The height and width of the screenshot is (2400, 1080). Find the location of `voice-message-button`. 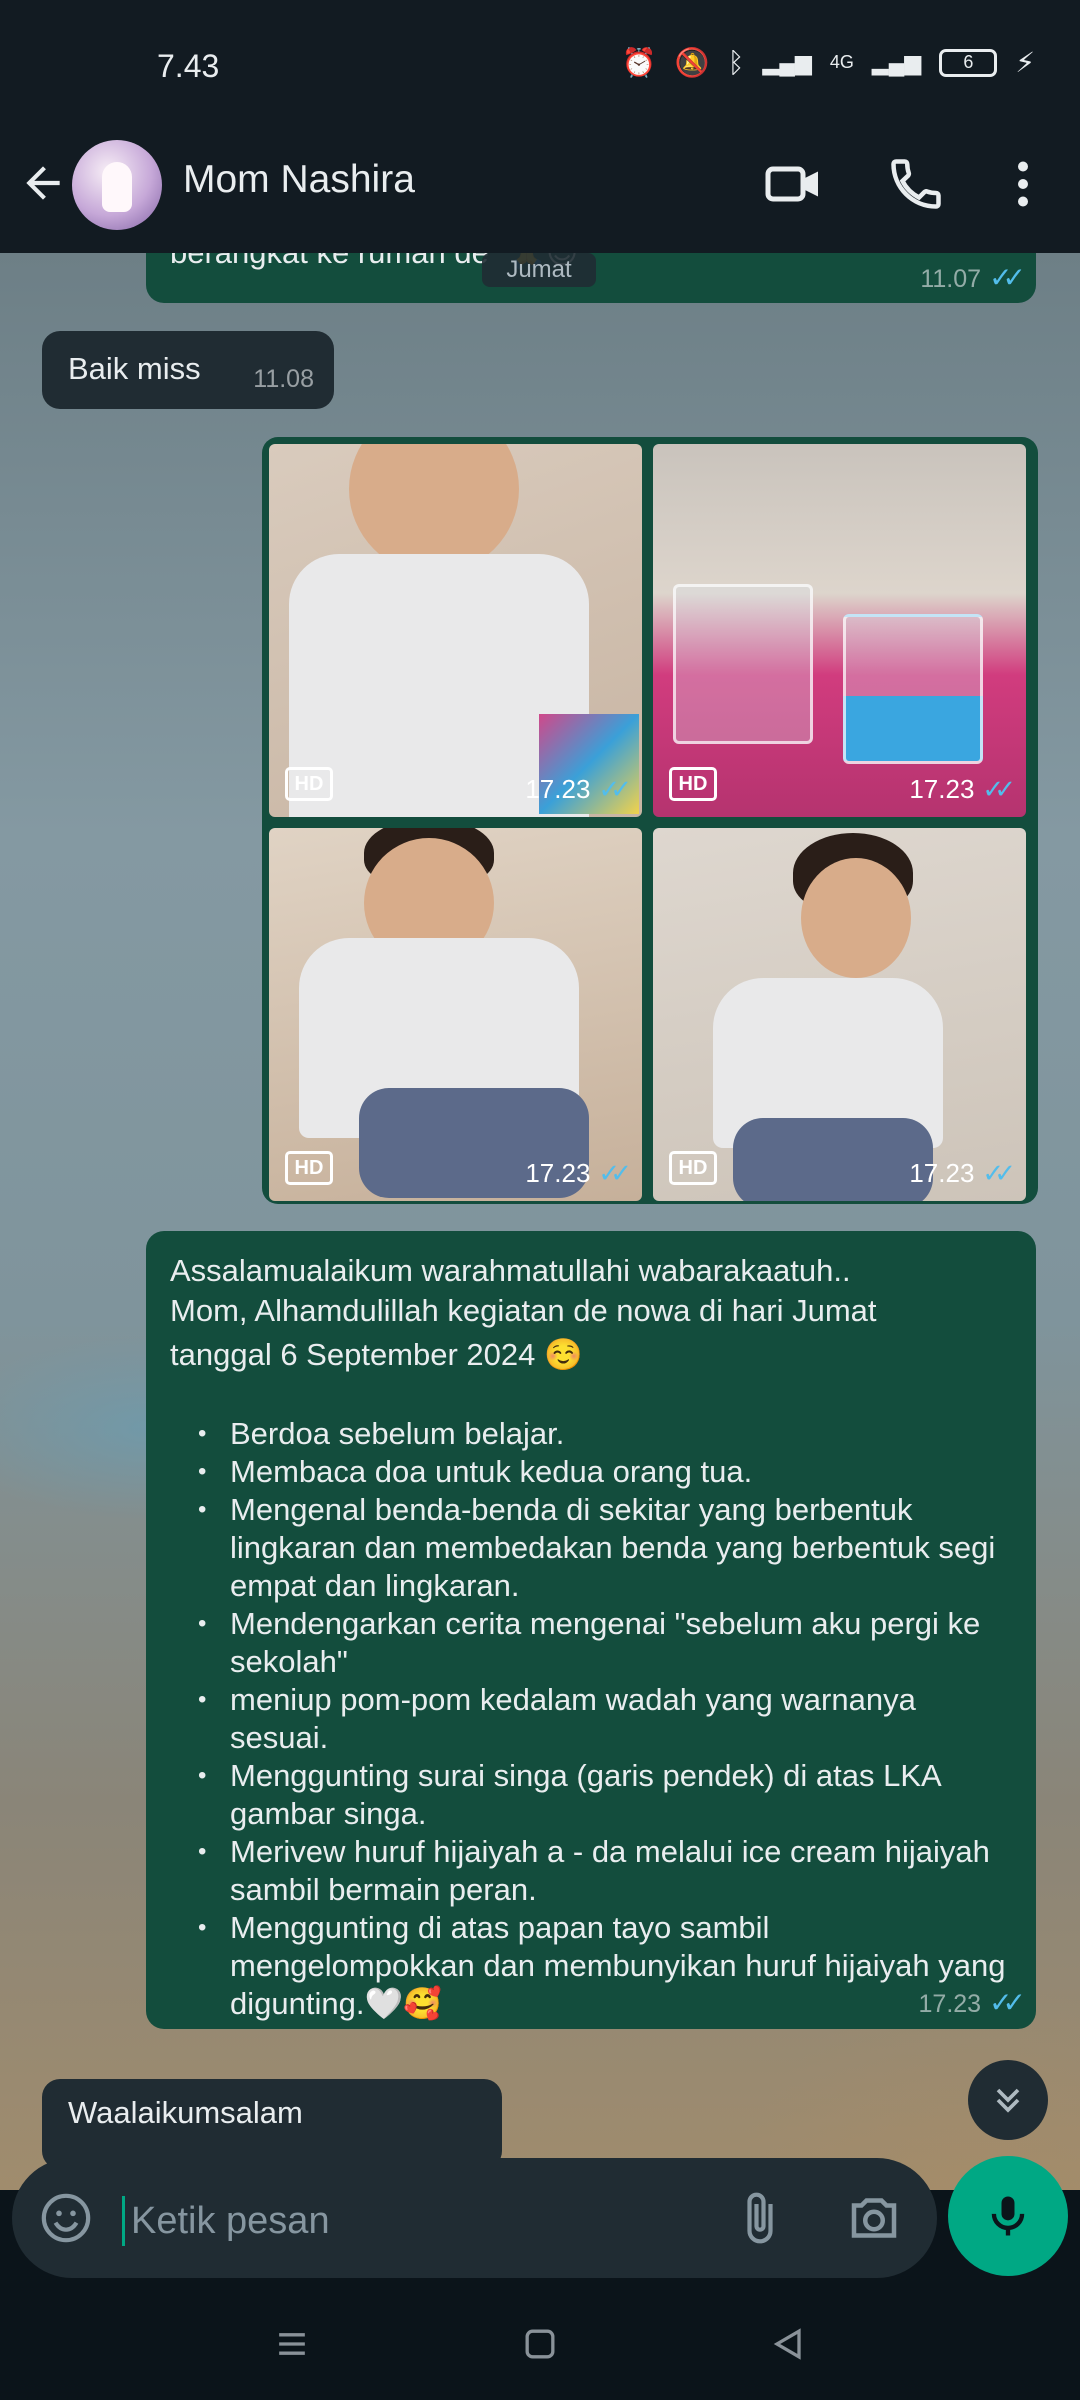

voice-message-button is located at coordinates (1008, 2216).